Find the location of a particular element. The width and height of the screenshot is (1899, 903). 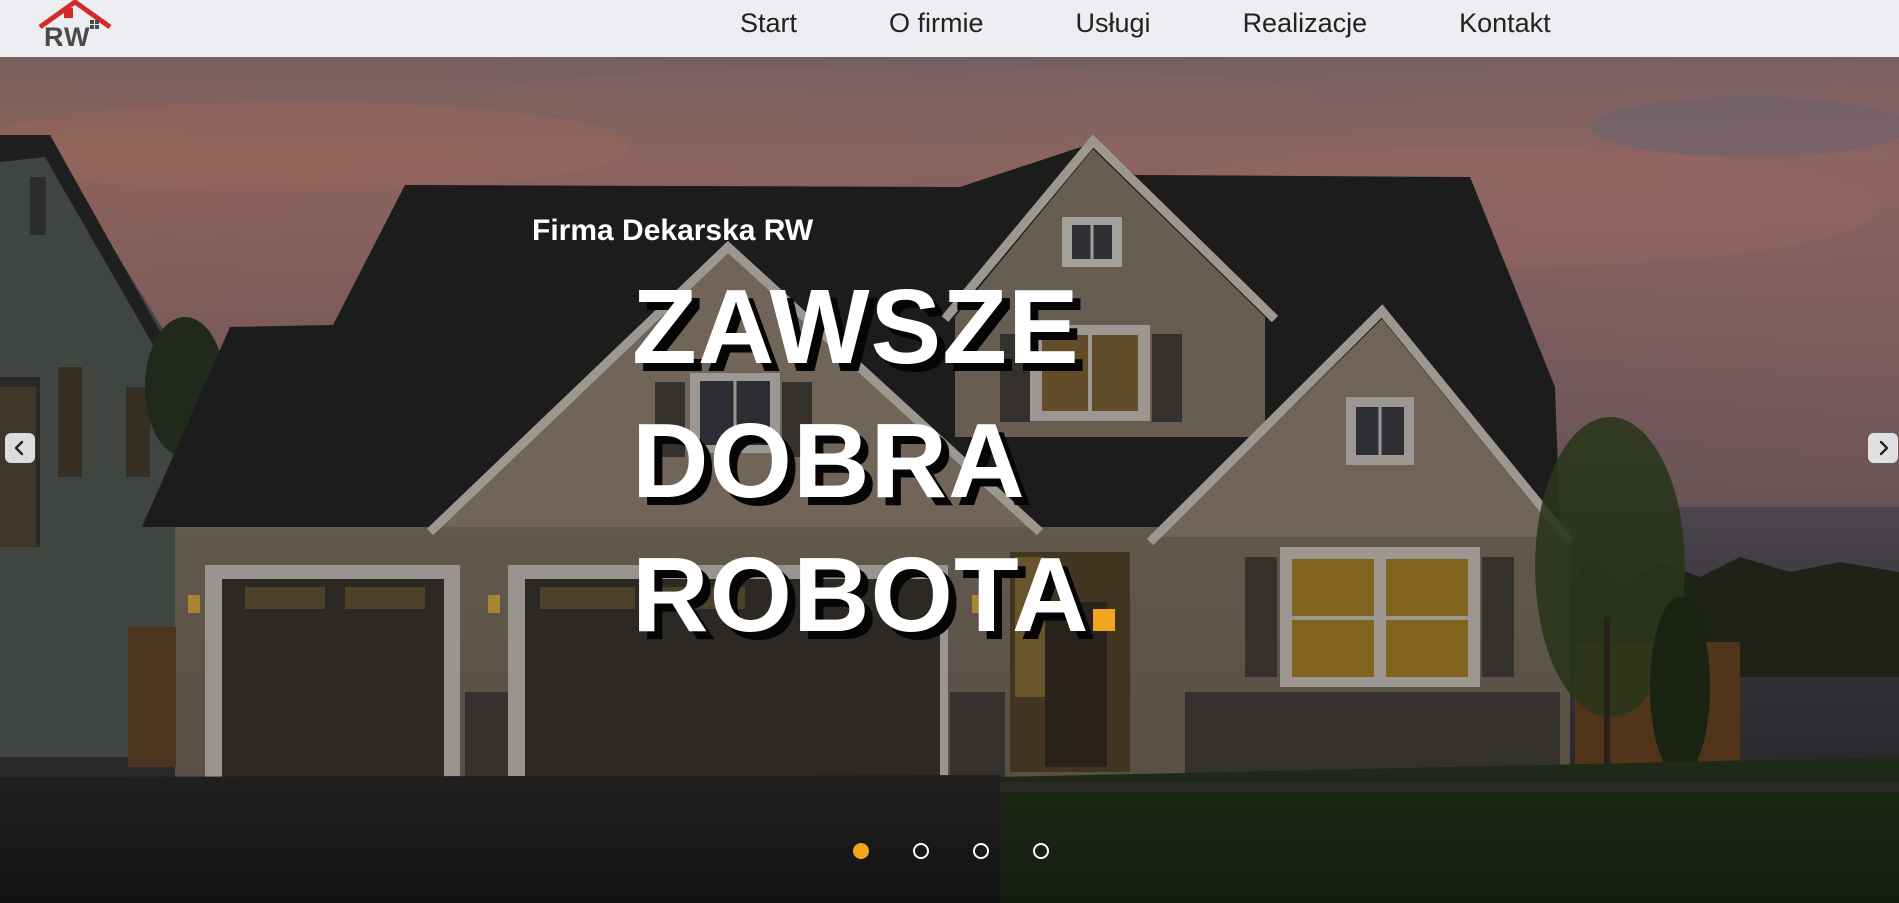

slider-prev-button is located at coordinates (20, 448).